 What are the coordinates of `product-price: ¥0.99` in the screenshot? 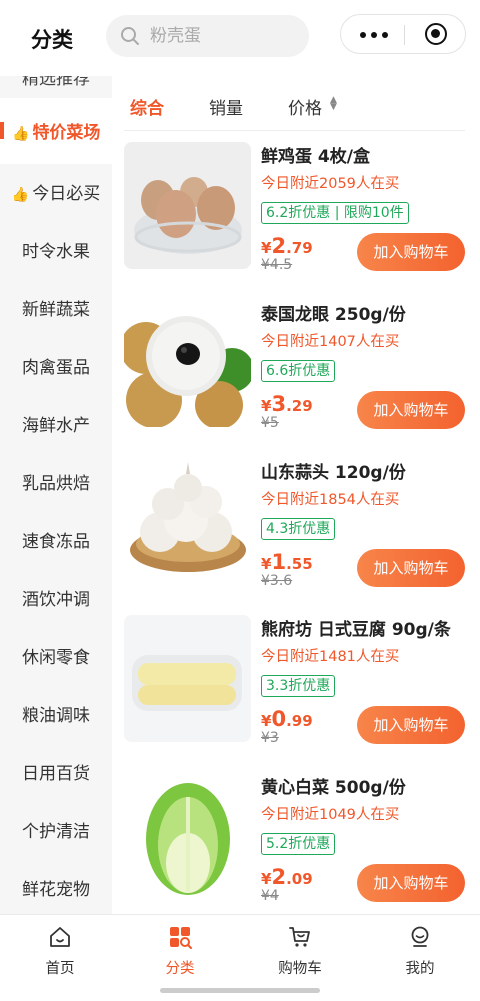 It's located at (287, 719).